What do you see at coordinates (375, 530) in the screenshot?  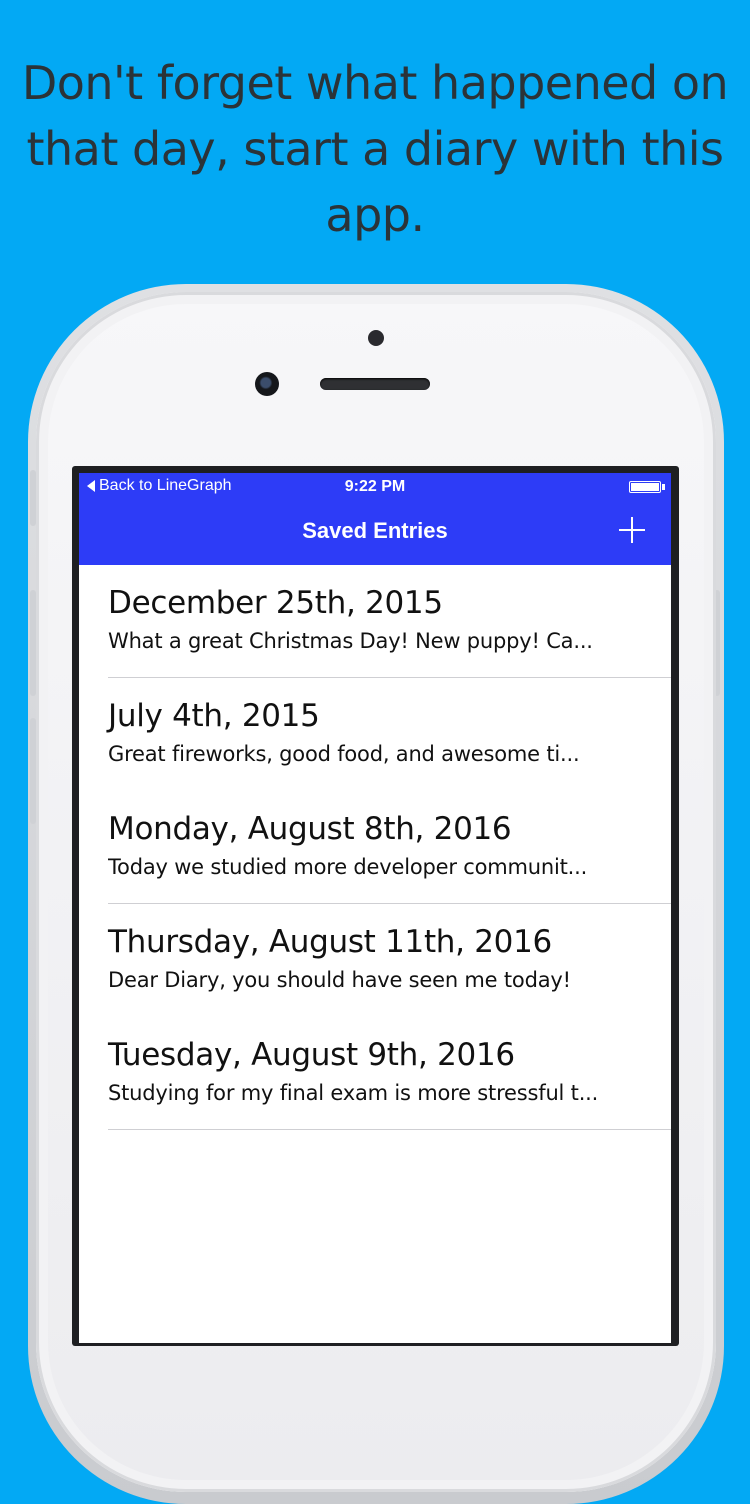 I see `page-title: Saved Entries` at bounding box center [375, 530].